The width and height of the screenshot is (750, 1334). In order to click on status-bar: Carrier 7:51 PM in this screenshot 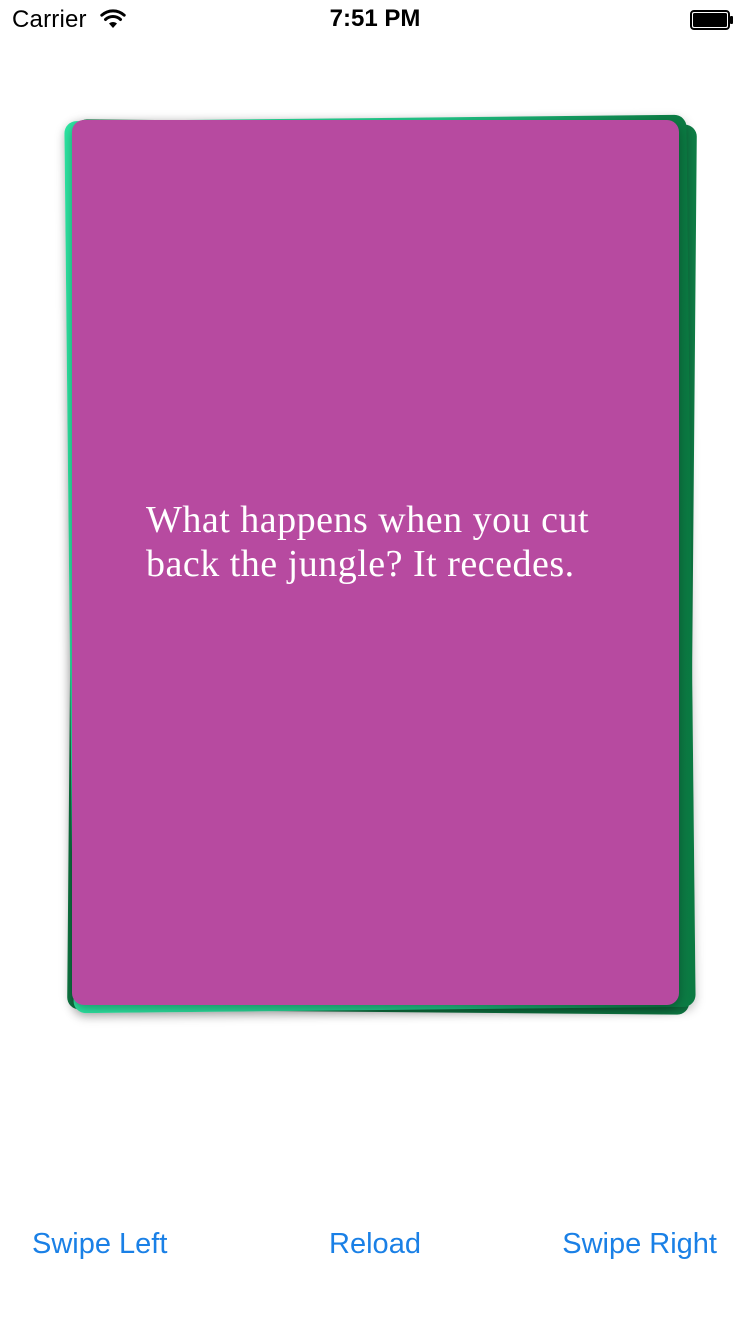, I will do `click(375, 20)`.